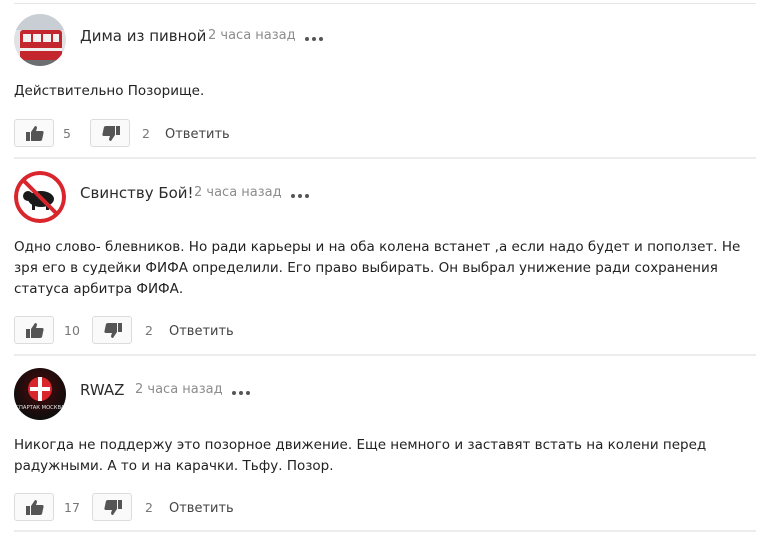 The width and height of the screenshot is (780, 533). Describe the element at coordinates (40, 408) in the screenshot. I see `avatar-logo-text: СПАРТАК МОСКВА` at that location.